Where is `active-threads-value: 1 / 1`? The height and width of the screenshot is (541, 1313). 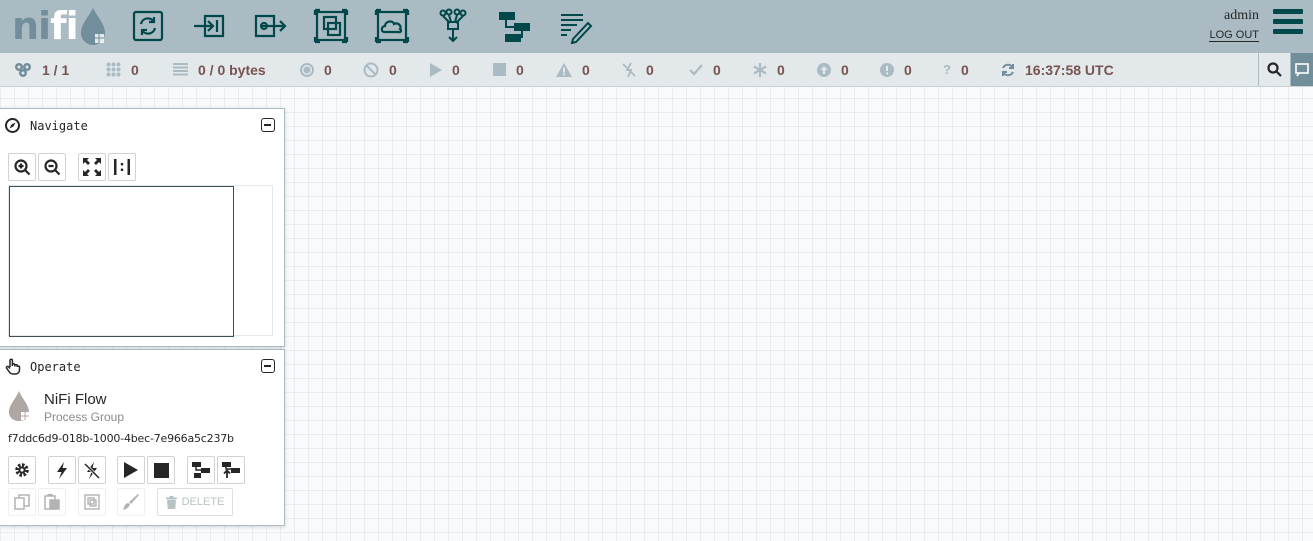
active-threads-value: 1 / 1 is located at coordinates (56, 69).